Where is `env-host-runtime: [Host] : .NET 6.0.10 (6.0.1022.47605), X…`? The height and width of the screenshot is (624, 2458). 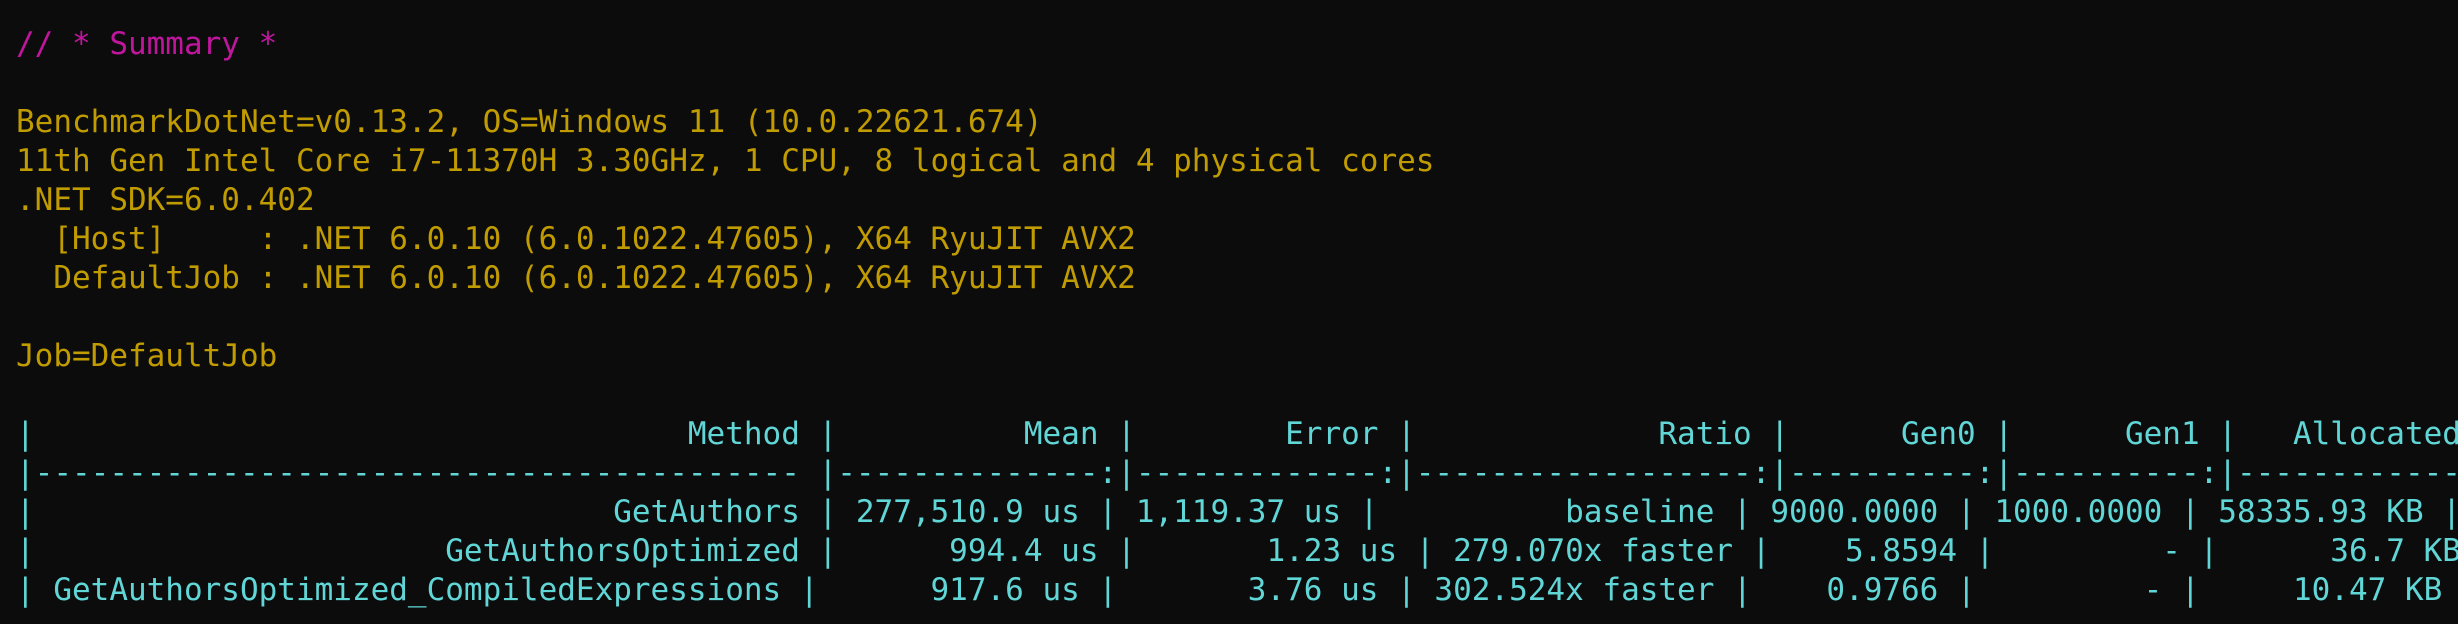 env-host-runtime: [Host] : .NET 6.0.10 (6.0.1022.47605), X… is located at coordinates (576, 239).